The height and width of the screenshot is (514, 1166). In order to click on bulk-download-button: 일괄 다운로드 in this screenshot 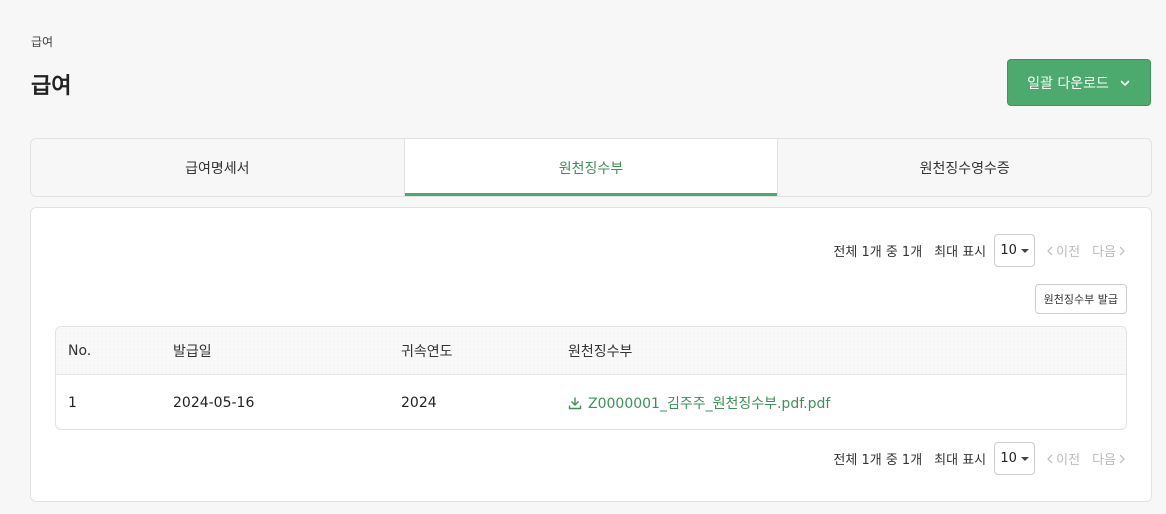, I will do `click(1079, 82)`.